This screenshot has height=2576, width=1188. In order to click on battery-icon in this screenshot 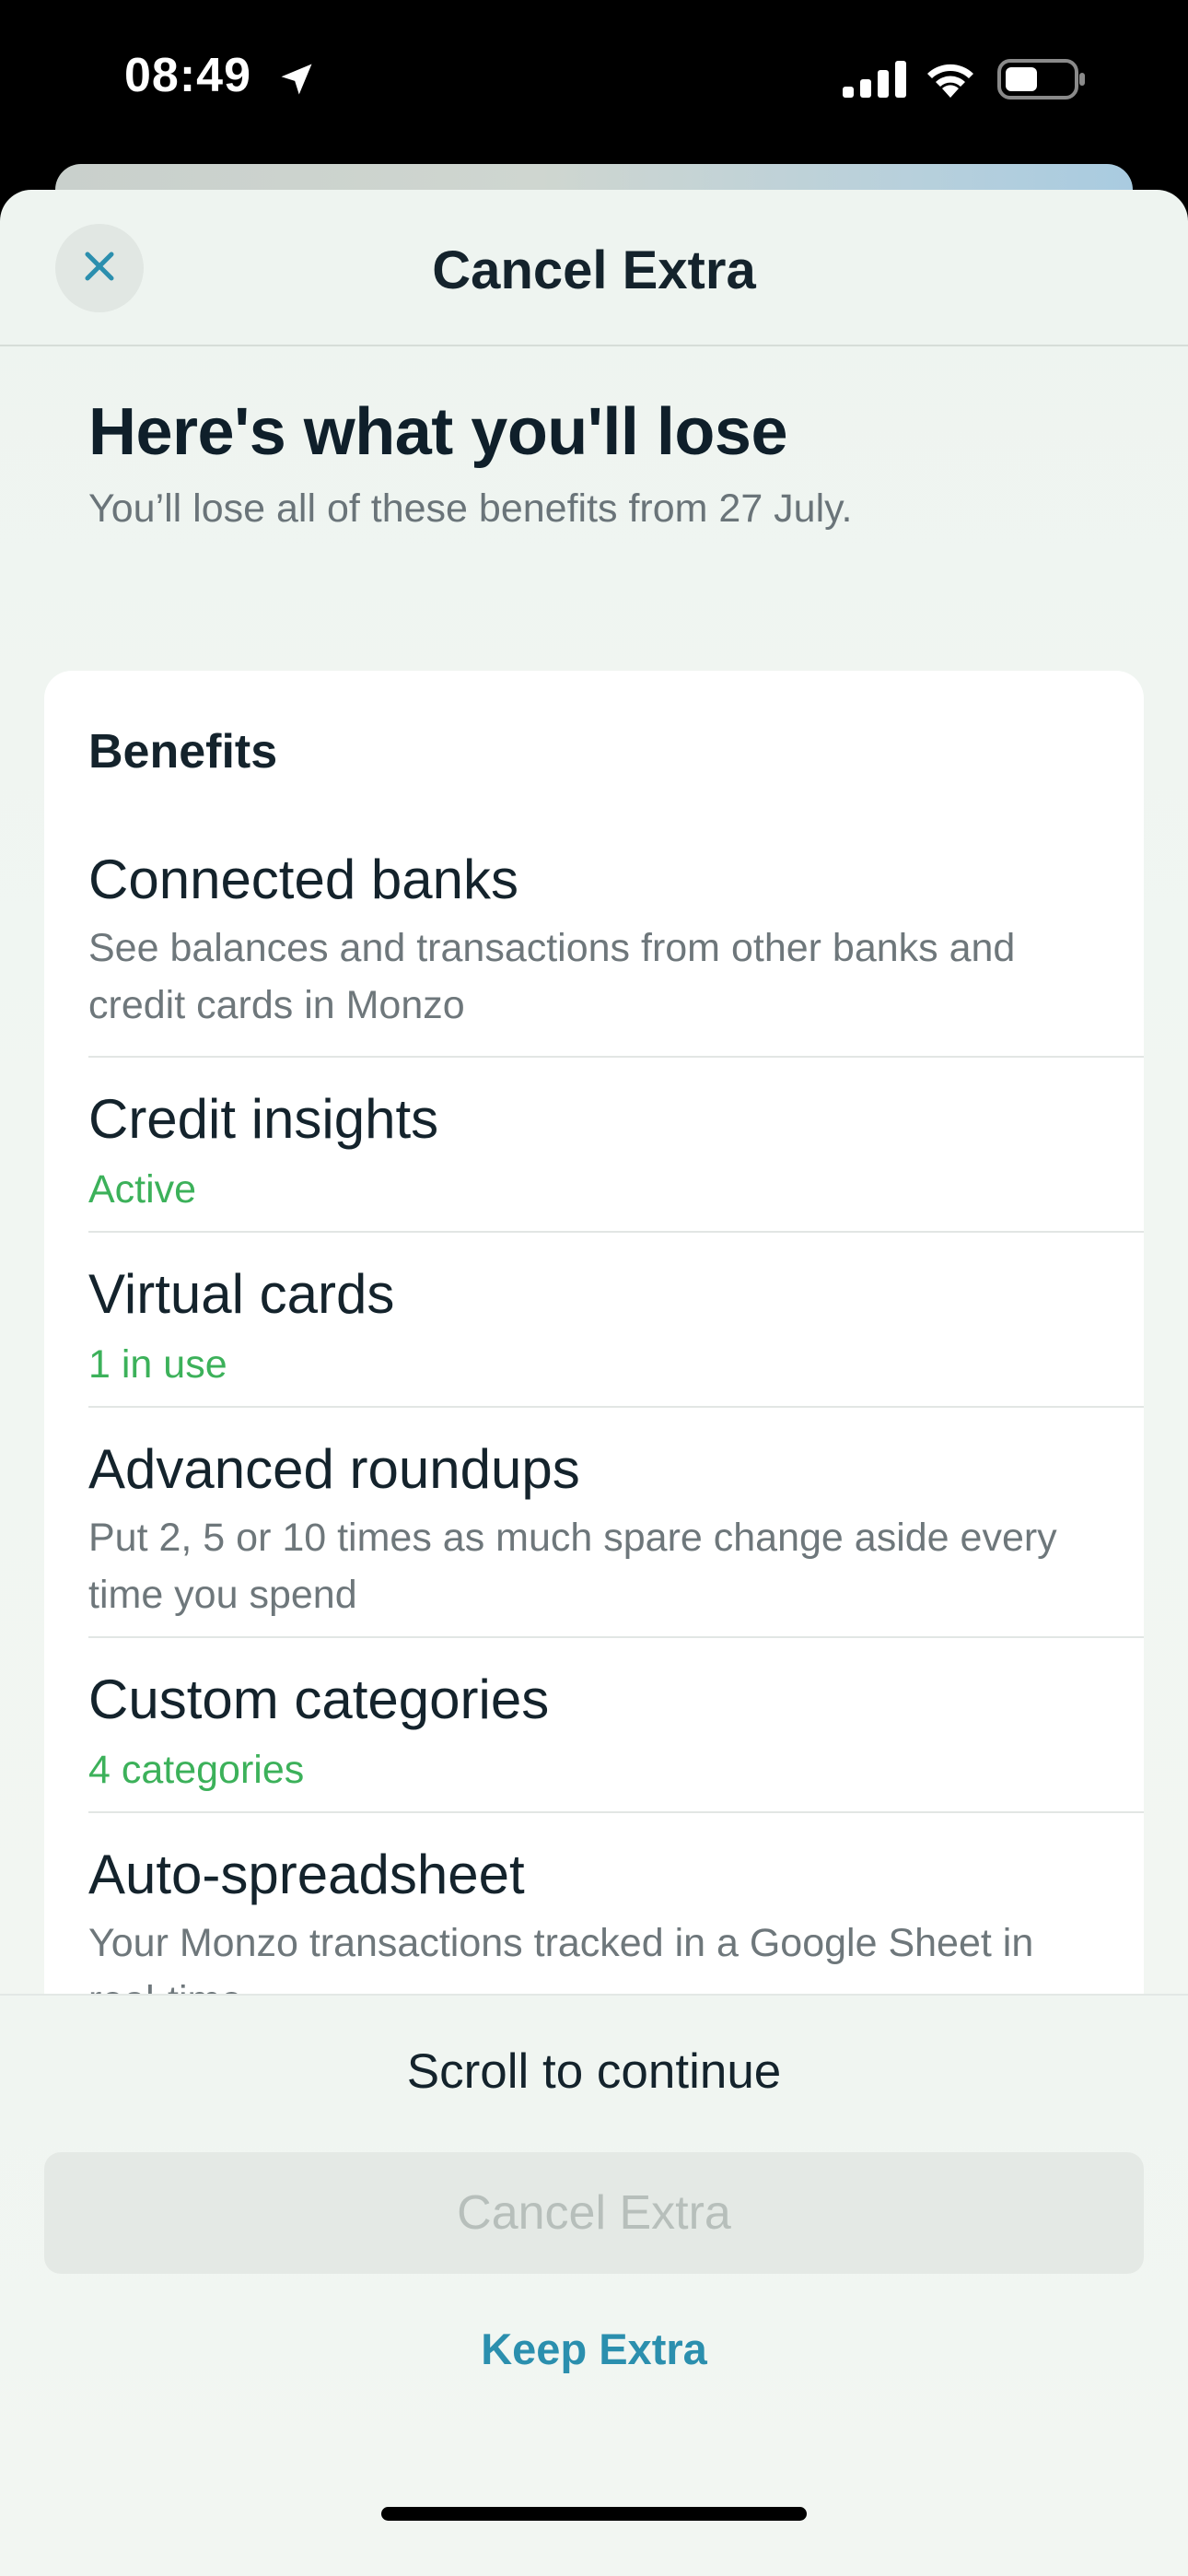, I will do `click(1041, 81)`.